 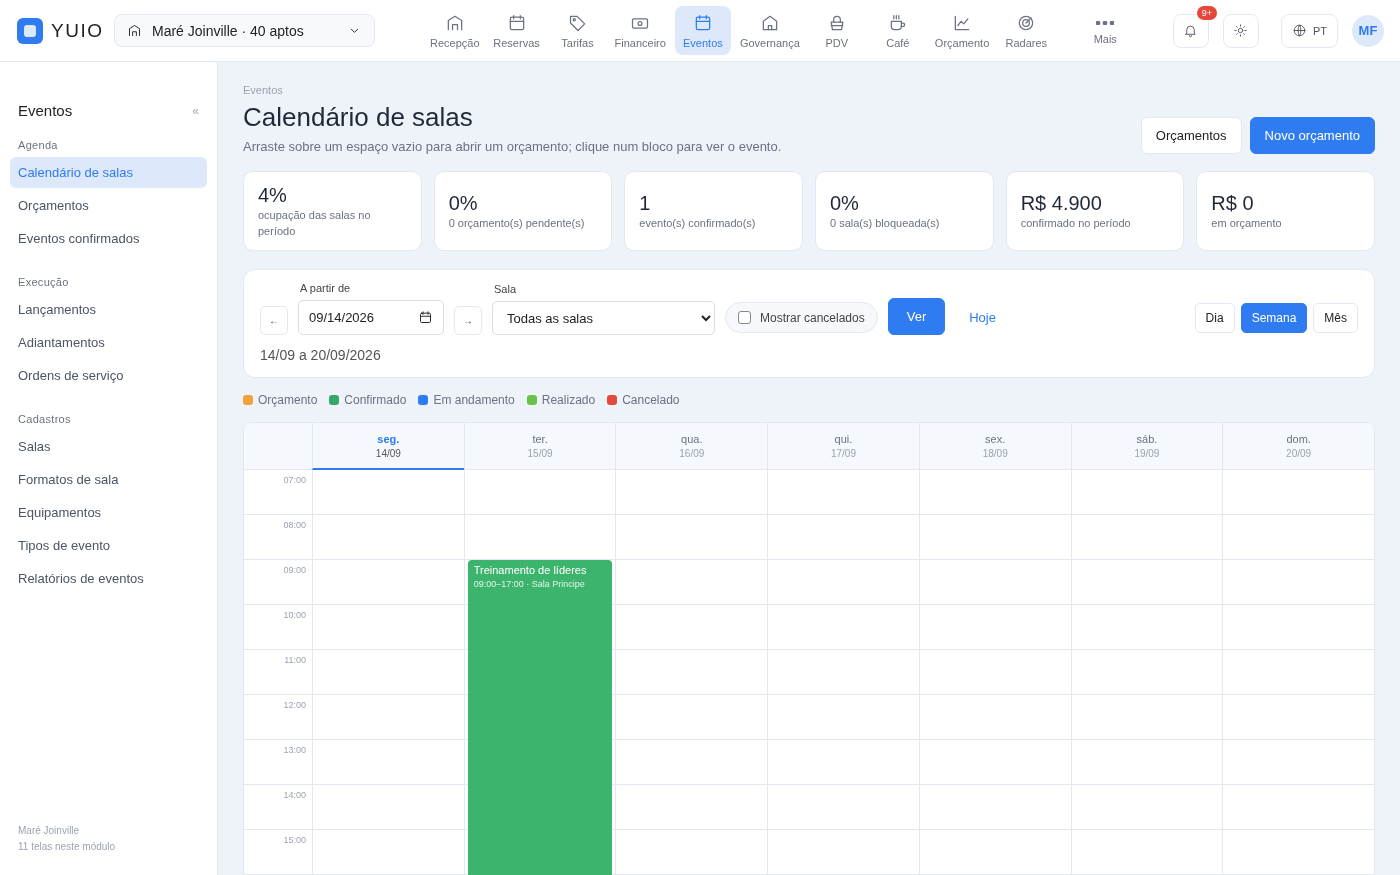 I want to click on sidebar-item: Formatos de sala, so click(x=108, y=479).